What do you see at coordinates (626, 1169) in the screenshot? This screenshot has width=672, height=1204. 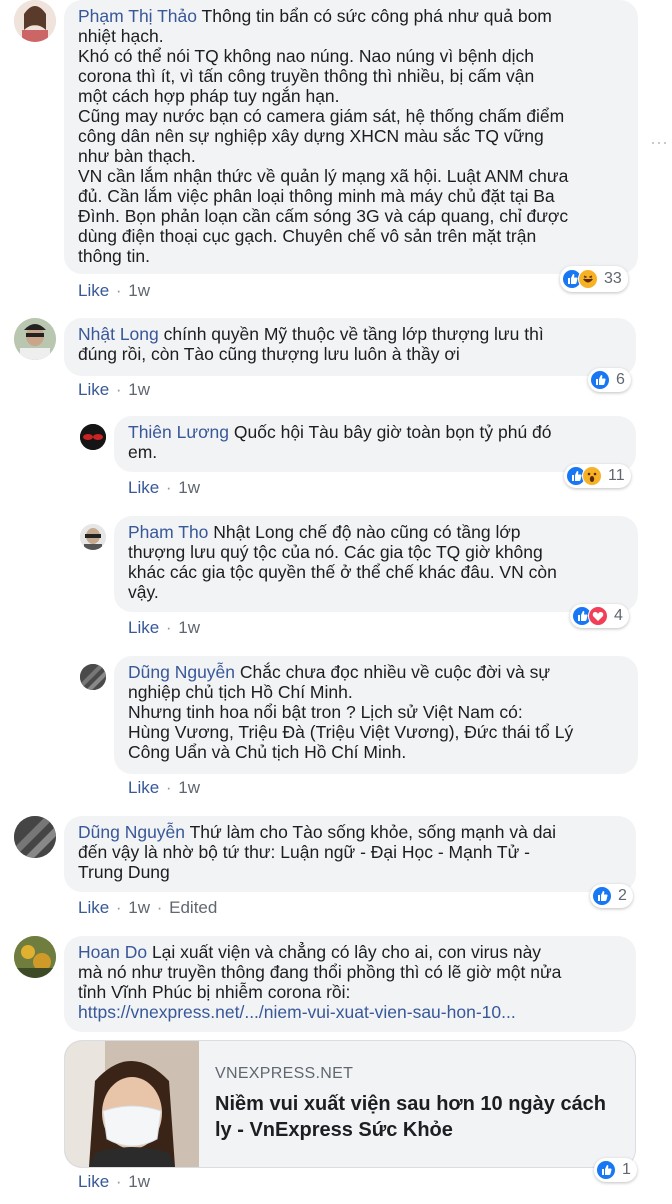 I see `reaction-count: 1` at bounding box center [626, 1169].